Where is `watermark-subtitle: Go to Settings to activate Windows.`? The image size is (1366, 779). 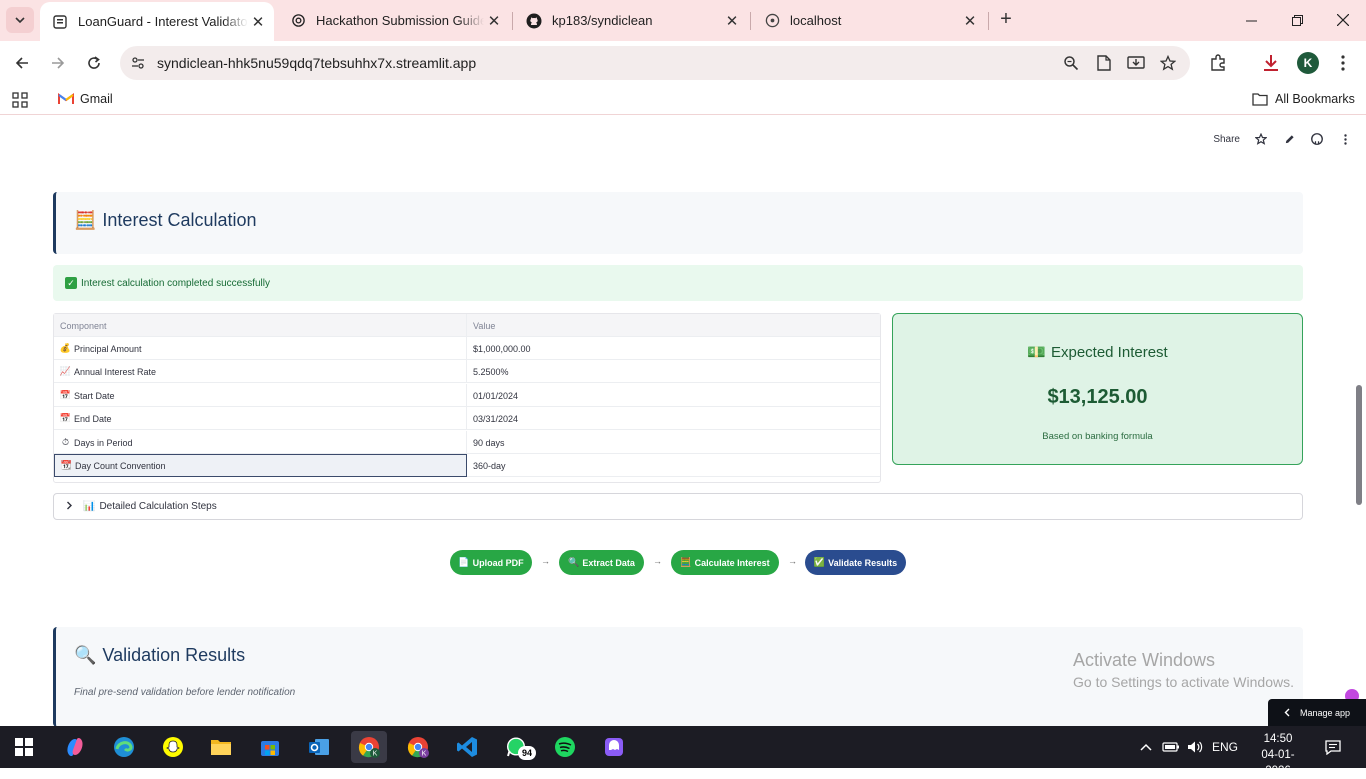
watermark-subtitle: Go to Settings to activate Windows. is located at coordinates (1183, 682).